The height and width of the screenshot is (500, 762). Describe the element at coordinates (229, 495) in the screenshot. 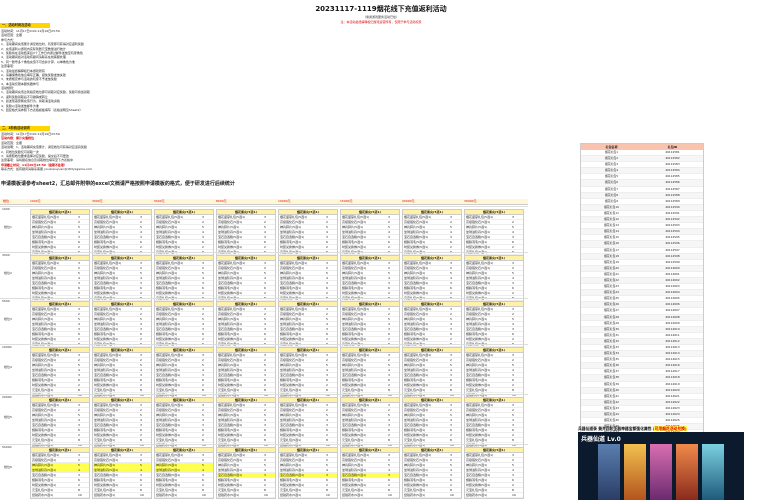

I see `reward-item: 经验药水(5选1)` at that location.